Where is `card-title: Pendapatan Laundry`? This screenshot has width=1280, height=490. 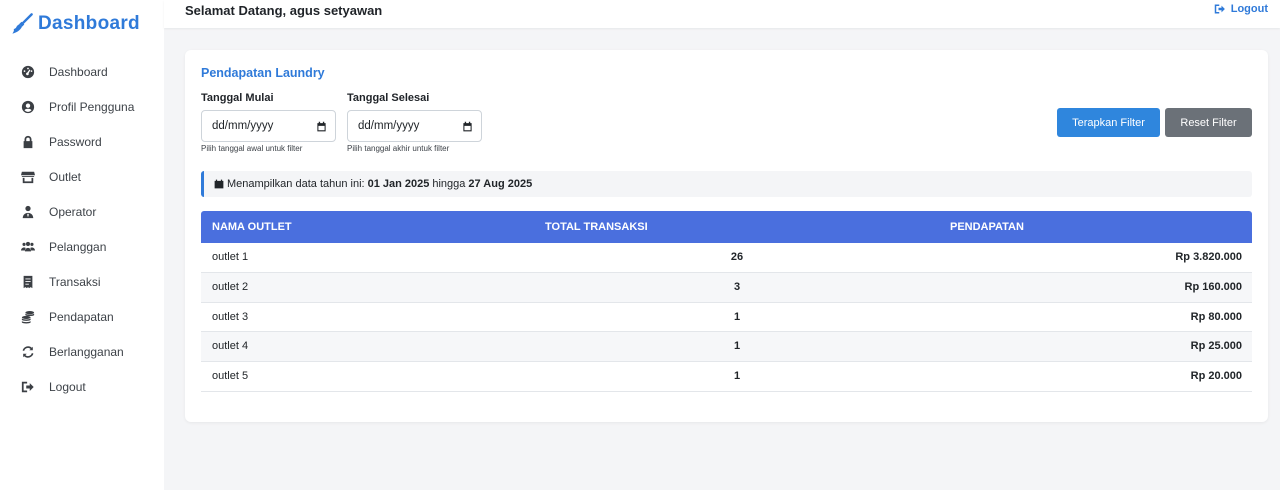 card-title: Pendapatan Laundry is located at coordinates (263, 73).